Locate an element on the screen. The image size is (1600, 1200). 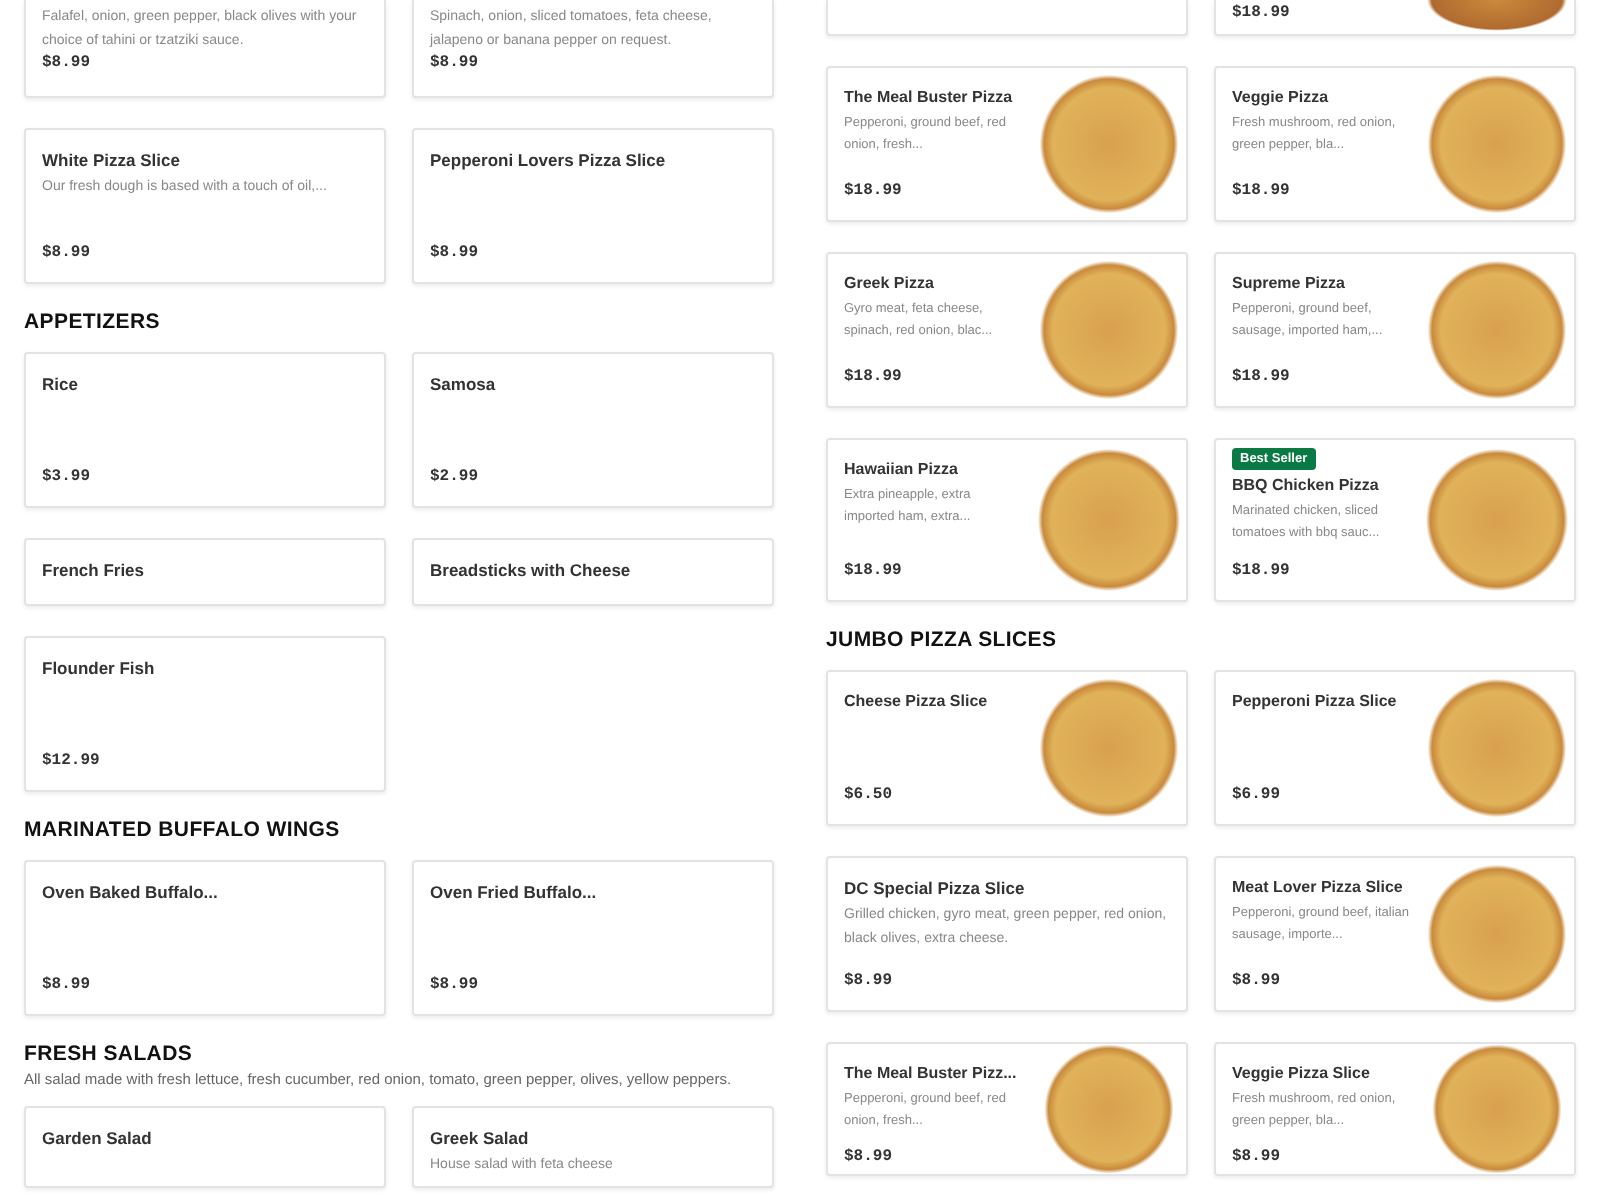
item-name: Greek Pizza is located at coordinates (890, 283).